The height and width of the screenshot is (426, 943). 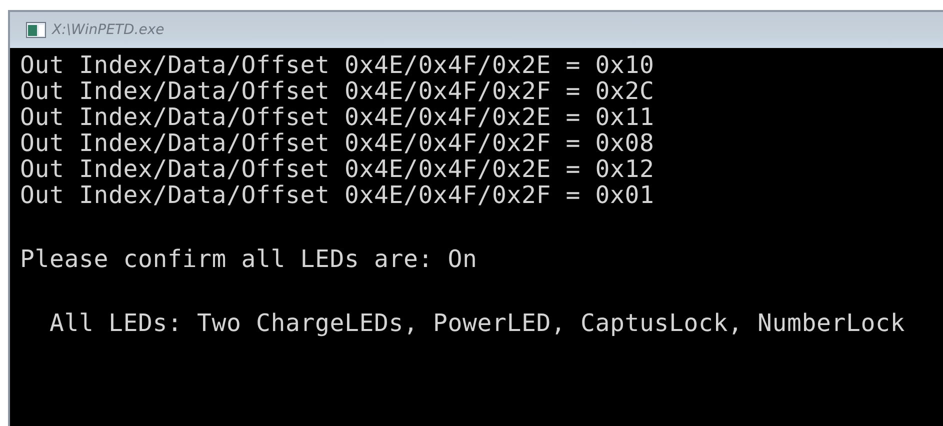 I want to click on console-line: Out Index/Data/Offset 0x4E/0x4F/0x2E = 0x11, so click(x=337, y=117).